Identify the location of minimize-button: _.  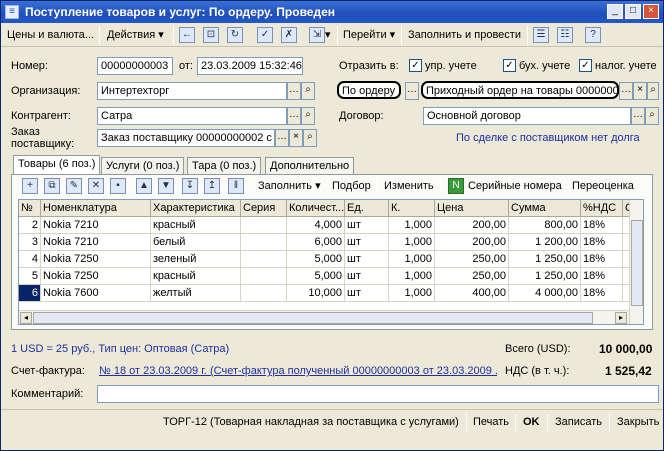
(615, 11).